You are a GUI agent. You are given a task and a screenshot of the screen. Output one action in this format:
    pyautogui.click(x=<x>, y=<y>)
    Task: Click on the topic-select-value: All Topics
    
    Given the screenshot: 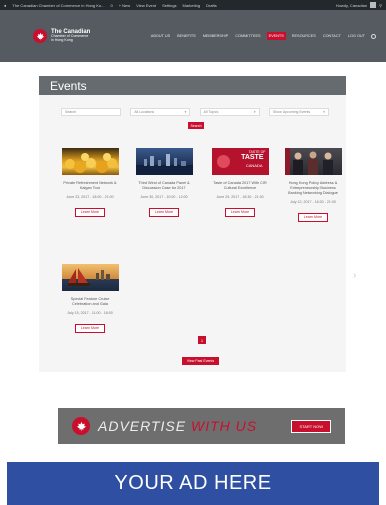 What is the action you would take?
    pyautogui.click(x=211, y=112)
    